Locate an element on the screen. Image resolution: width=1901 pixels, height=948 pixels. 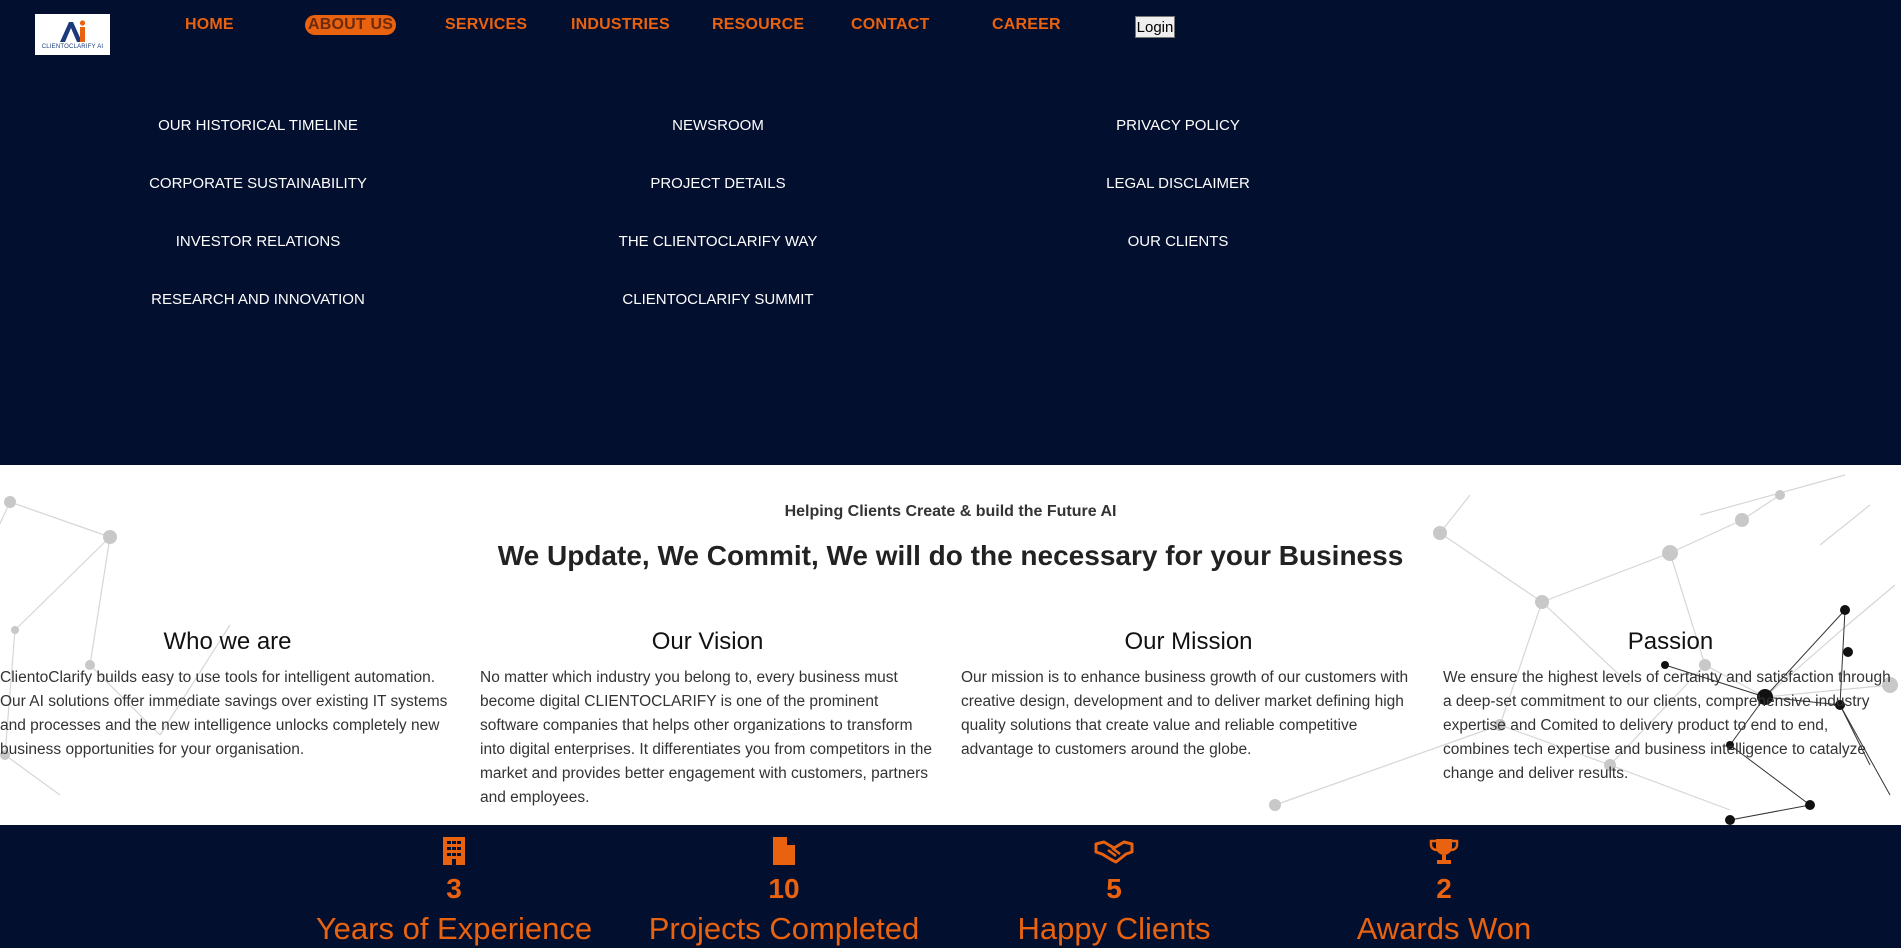
nav-resource: RESOURCE is located at coordinates (758, 25).